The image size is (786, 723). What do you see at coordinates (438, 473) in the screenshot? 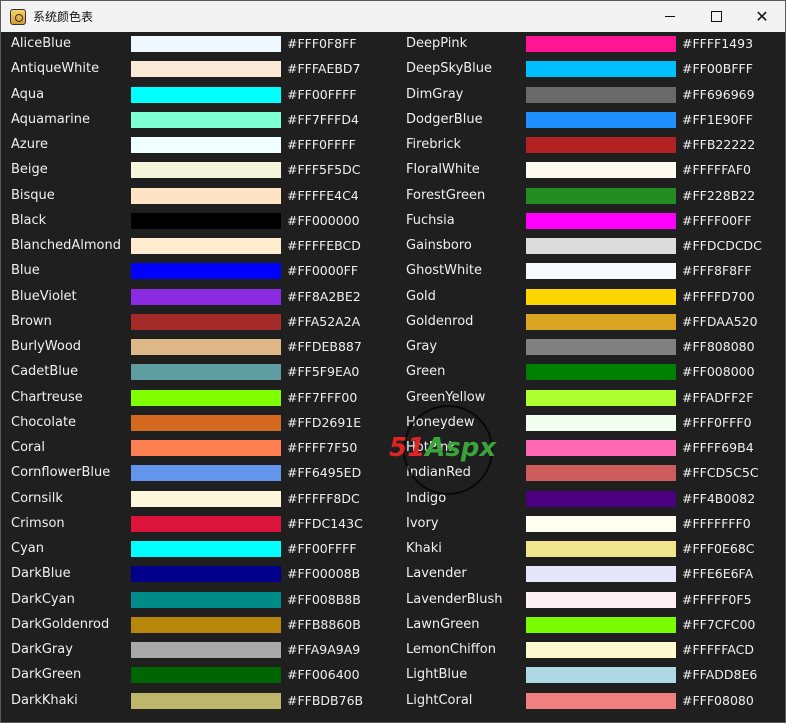
I see `color-name: IndianRed` at bounding box center [438, 473].